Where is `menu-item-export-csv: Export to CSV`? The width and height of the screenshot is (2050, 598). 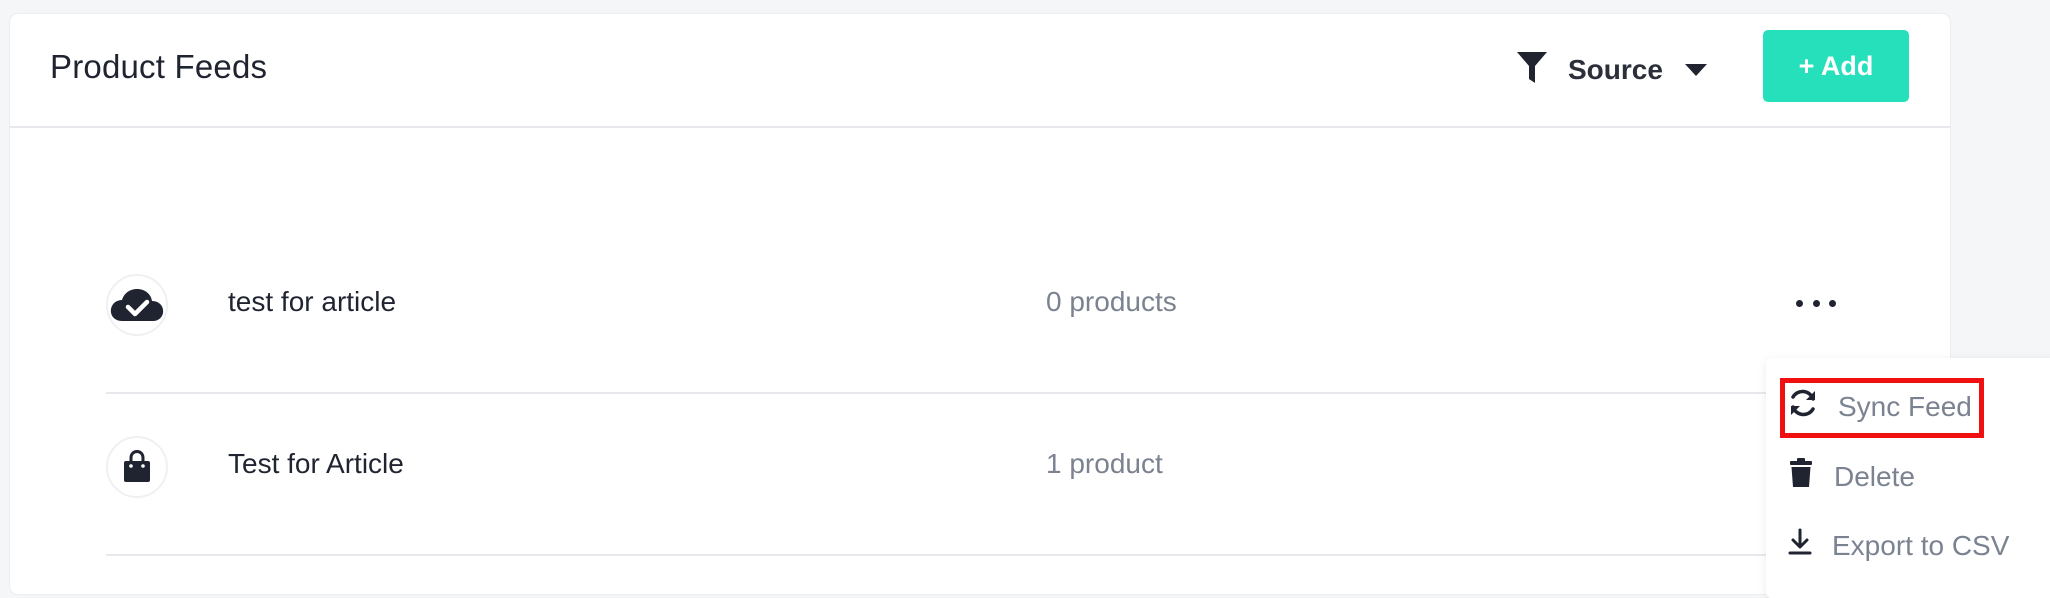
menu-item-export-csv: Export to CSV is located at coordinates (1898, 545).